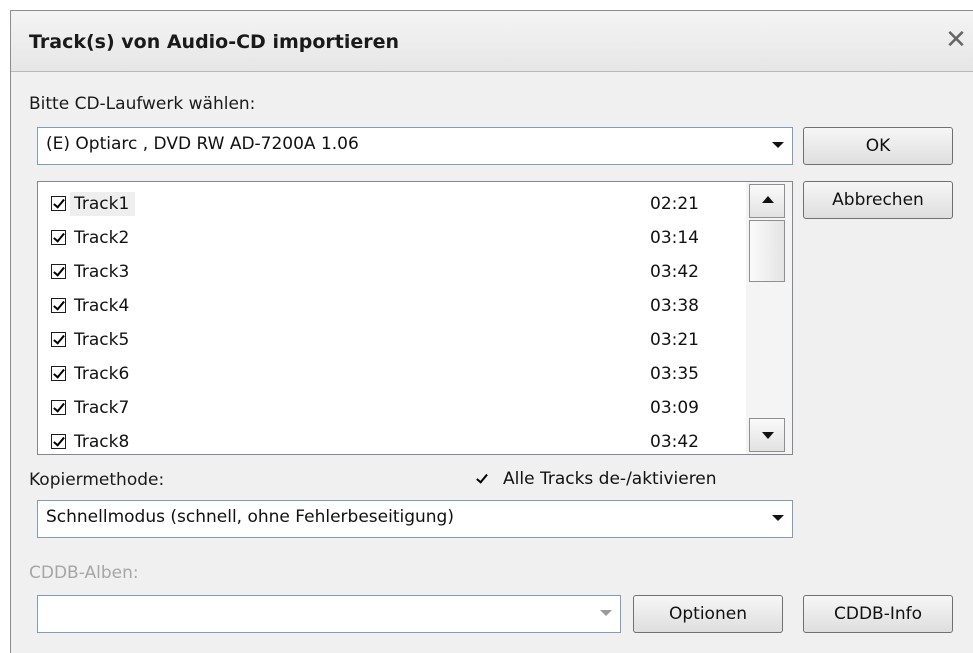 The height and width of the screenshot is (653, 973). I want to click on track-name: Track3, so click(102, 272).